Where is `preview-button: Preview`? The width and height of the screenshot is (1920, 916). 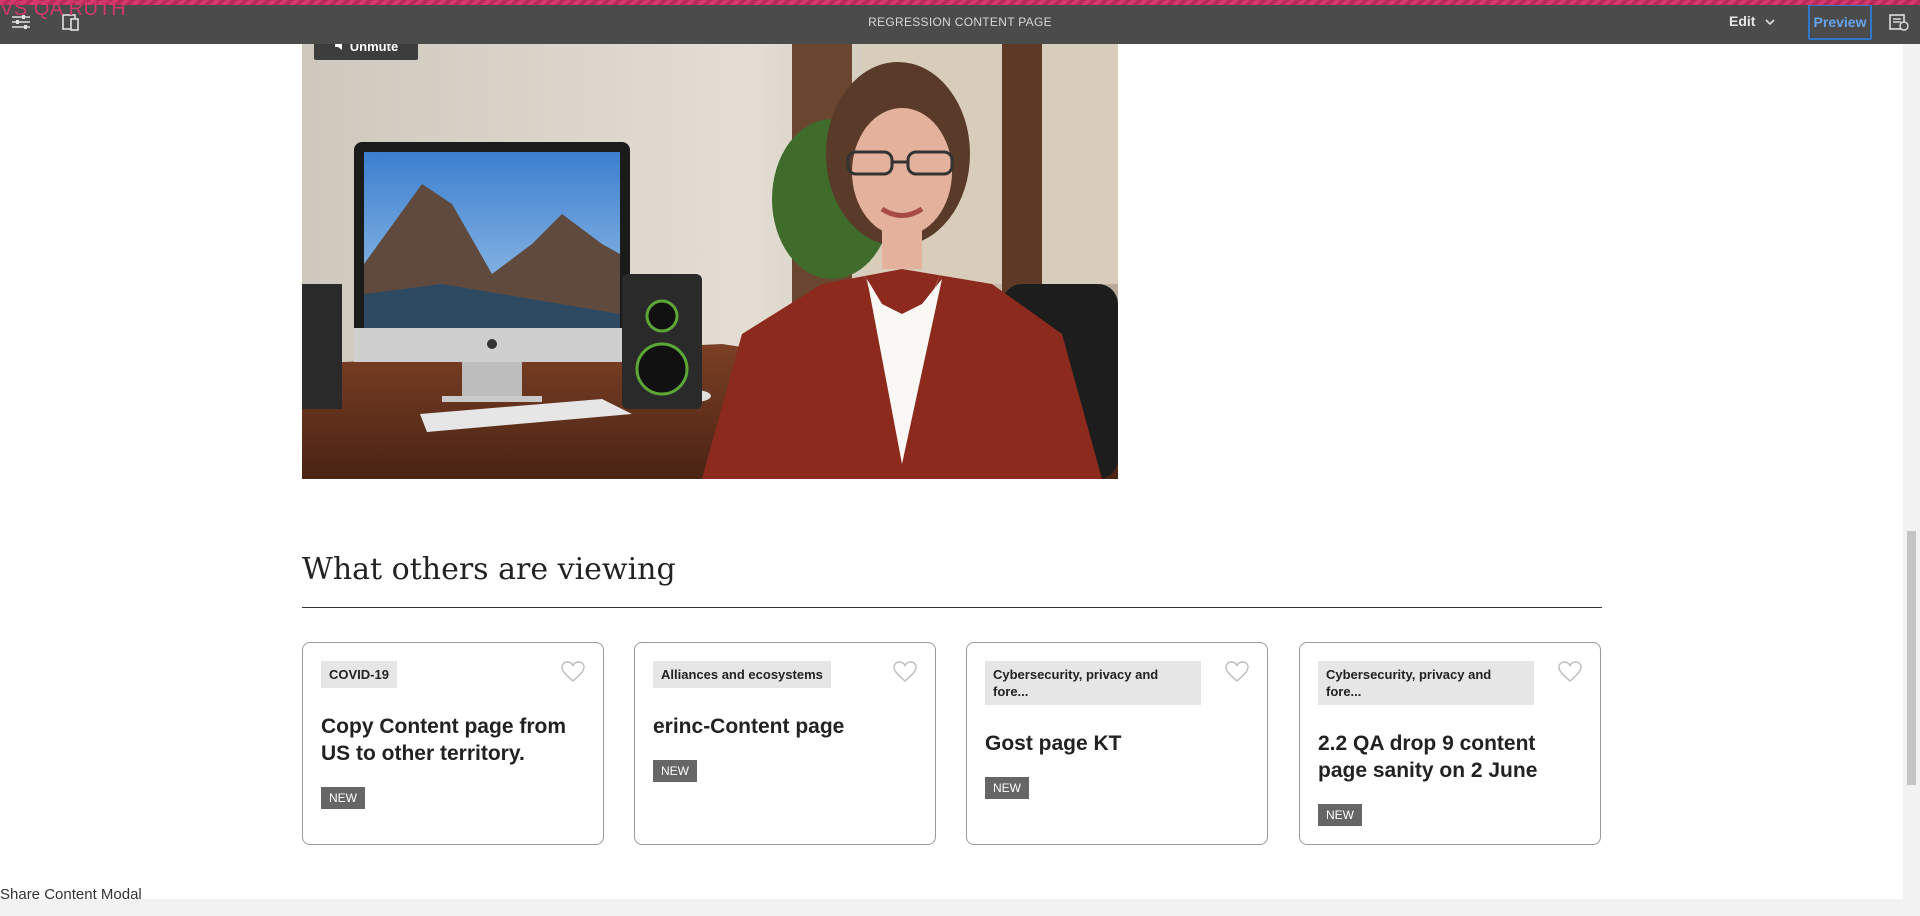
preview-button: Preview is located at coordinates (1840, 22).